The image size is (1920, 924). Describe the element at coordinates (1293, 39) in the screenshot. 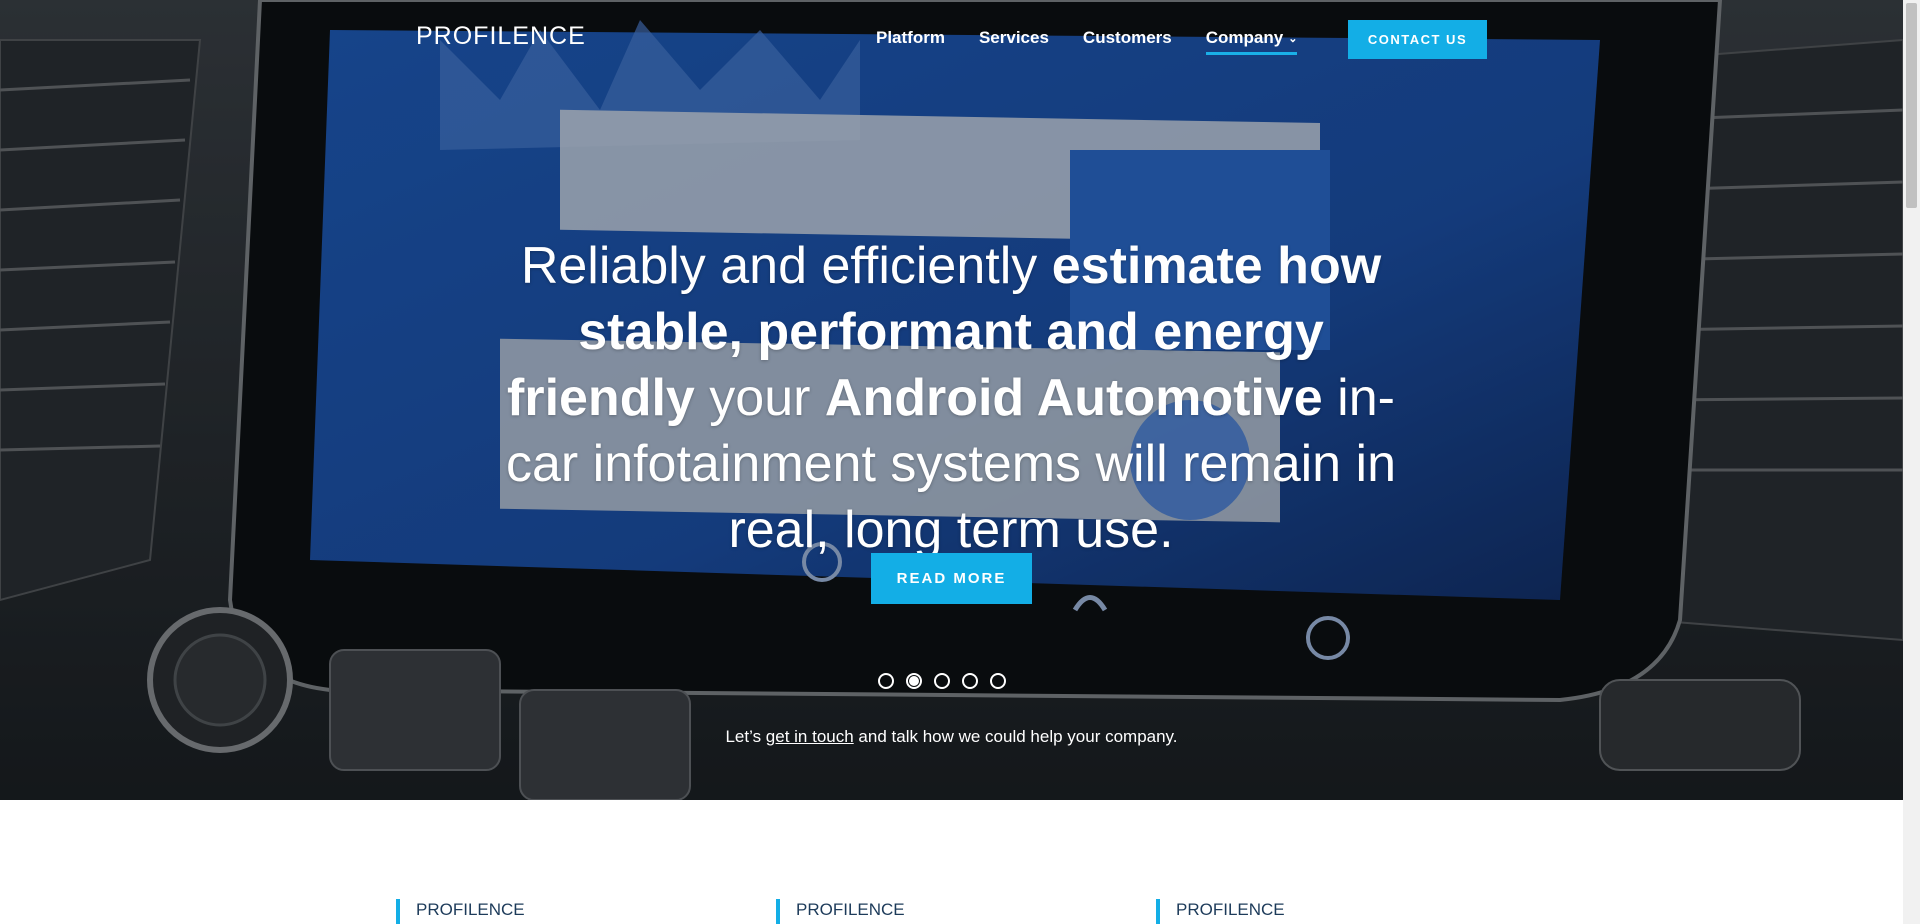

I see `chevron-down-icon: ⌄` at that location.